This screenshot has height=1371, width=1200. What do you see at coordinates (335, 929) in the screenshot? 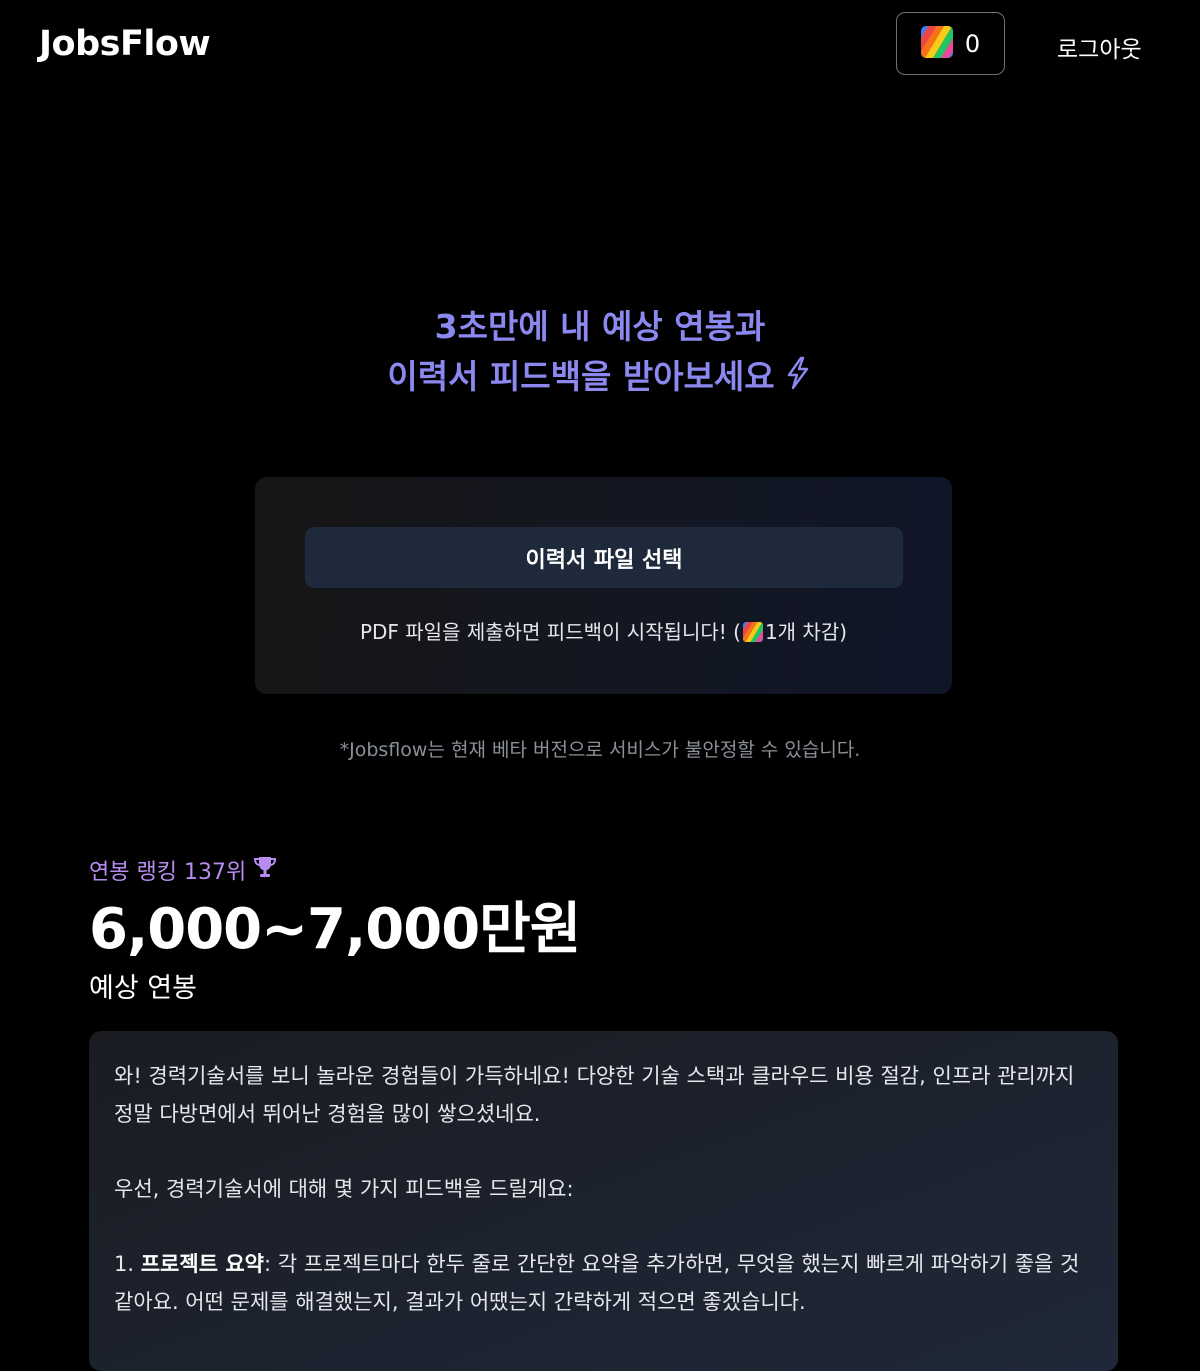
I see `expected-salary-value: 6,000~7,000만원` at bounding box center [335, 929].